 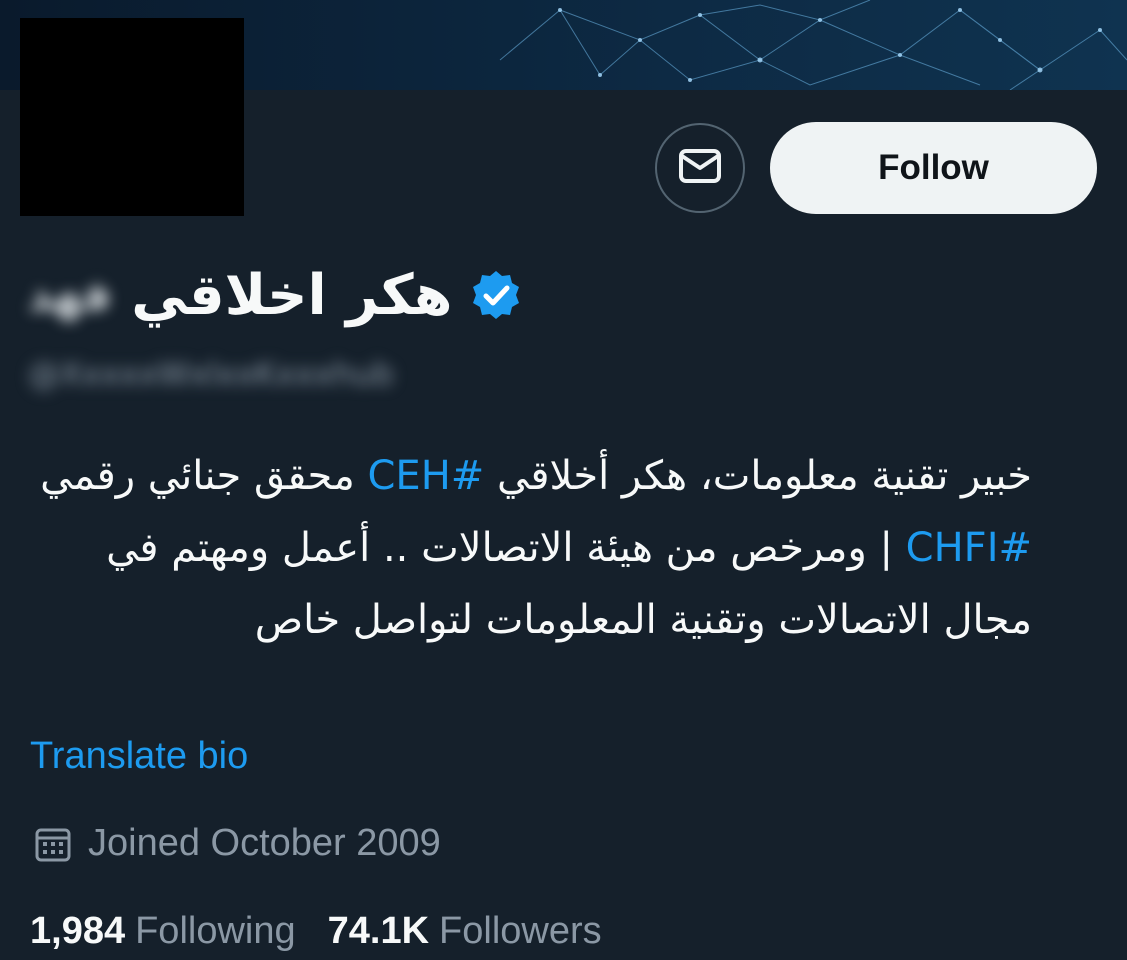 I want to click on followers-link: 74.1K Followers, so click(x=465, y=931).